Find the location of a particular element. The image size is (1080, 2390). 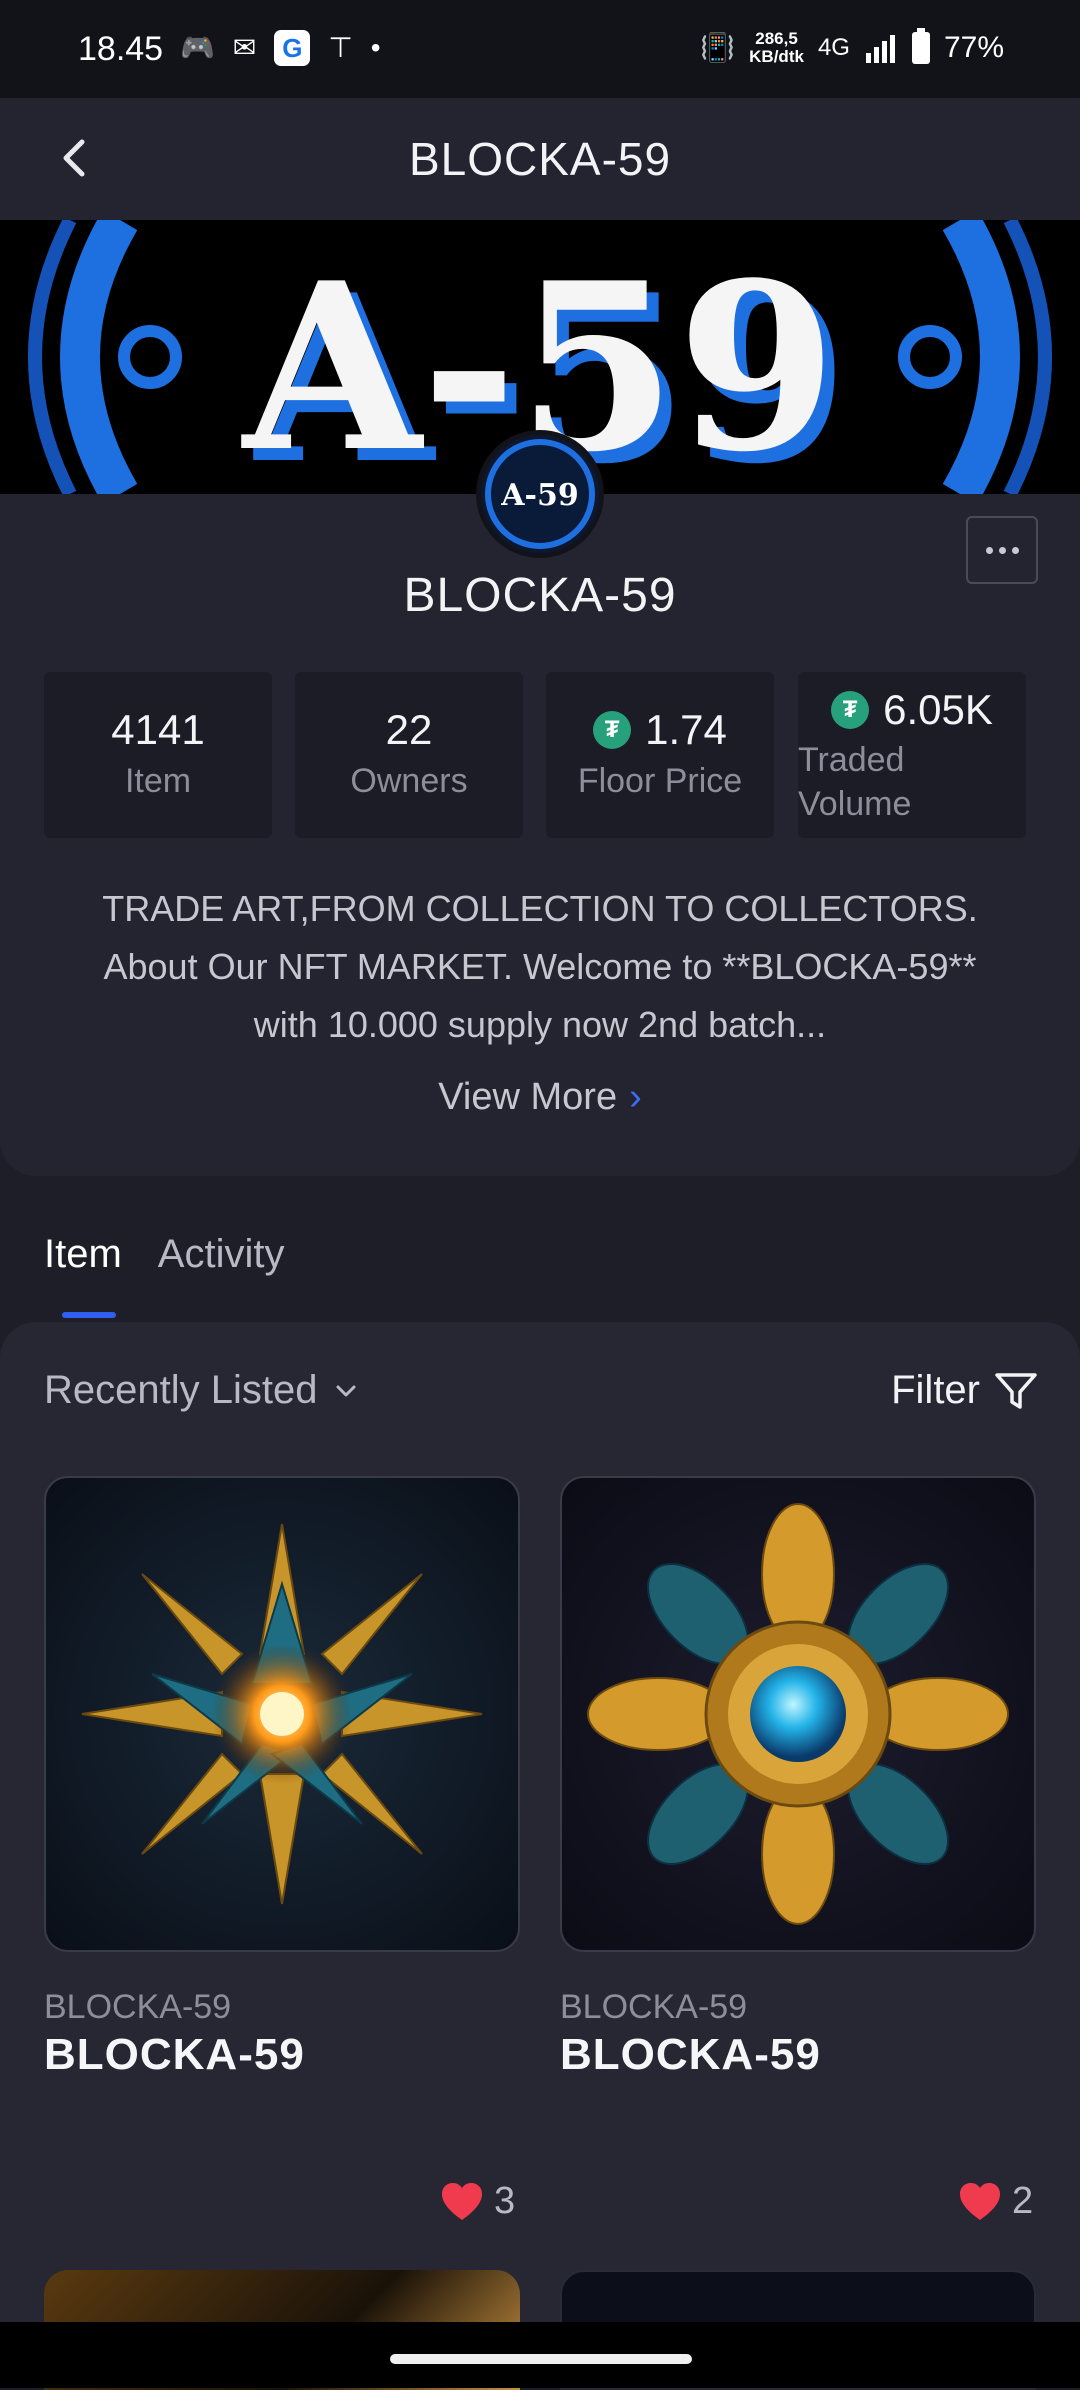

filter-icon is located at coordinates (1016, 1390).